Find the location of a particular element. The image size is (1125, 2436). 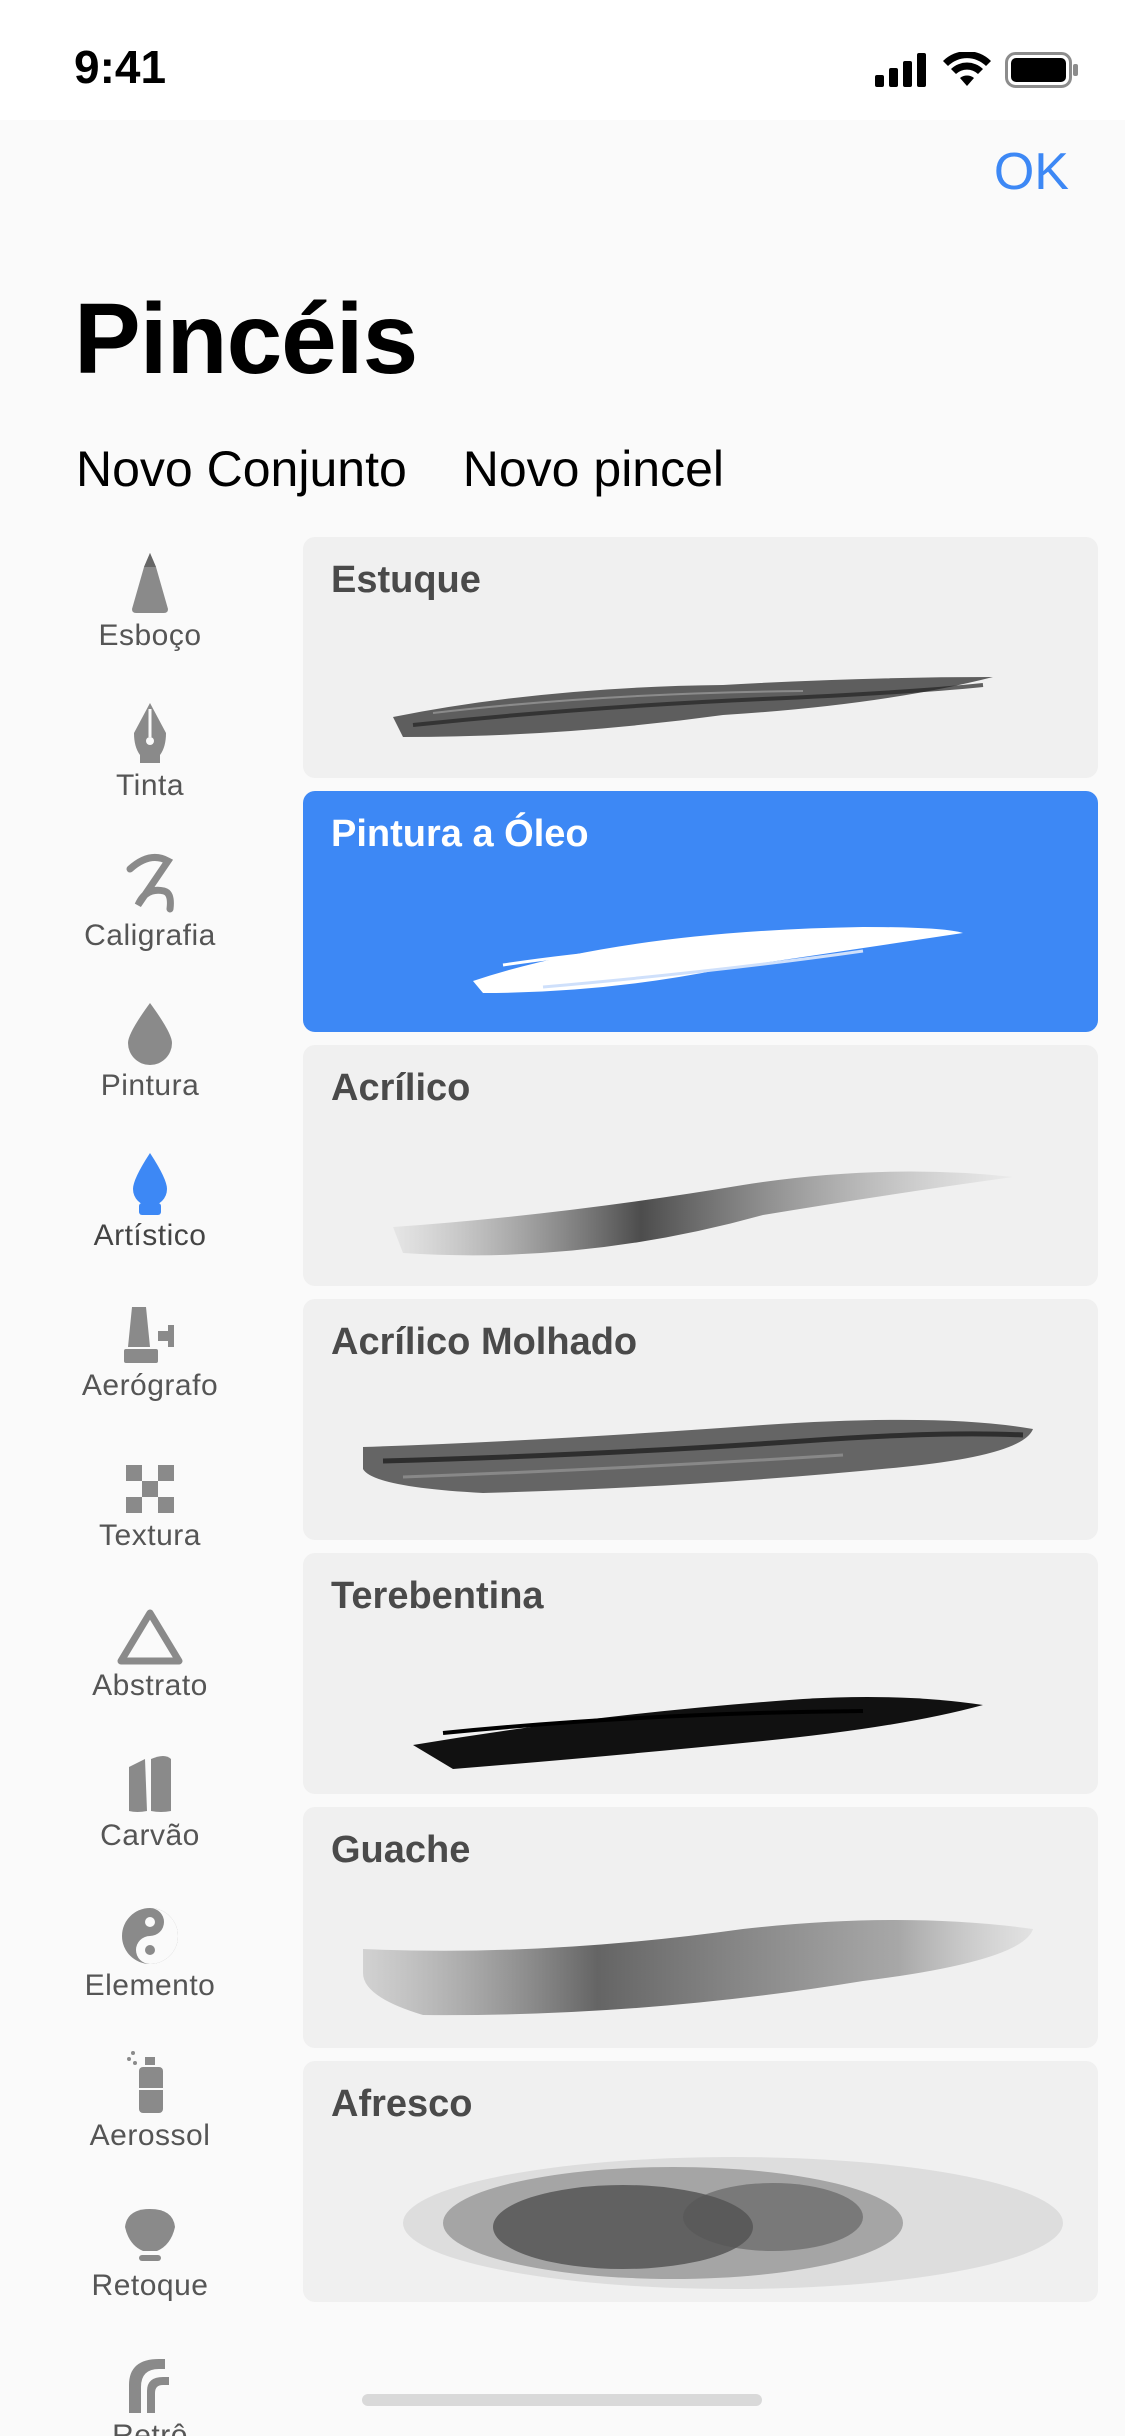

brush-name: Acrílico Molhado is located at coordinates (484, 1342).